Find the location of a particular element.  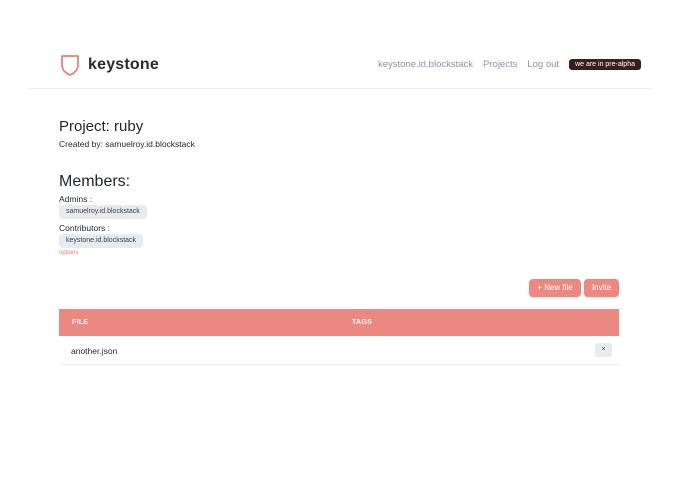

brand: keystone is located at coordinates (109, 65).